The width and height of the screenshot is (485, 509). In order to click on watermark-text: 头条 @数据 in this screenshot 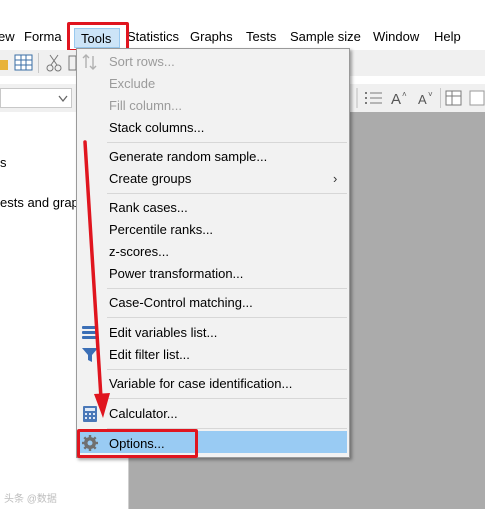, I will do `click(30, 499)`.